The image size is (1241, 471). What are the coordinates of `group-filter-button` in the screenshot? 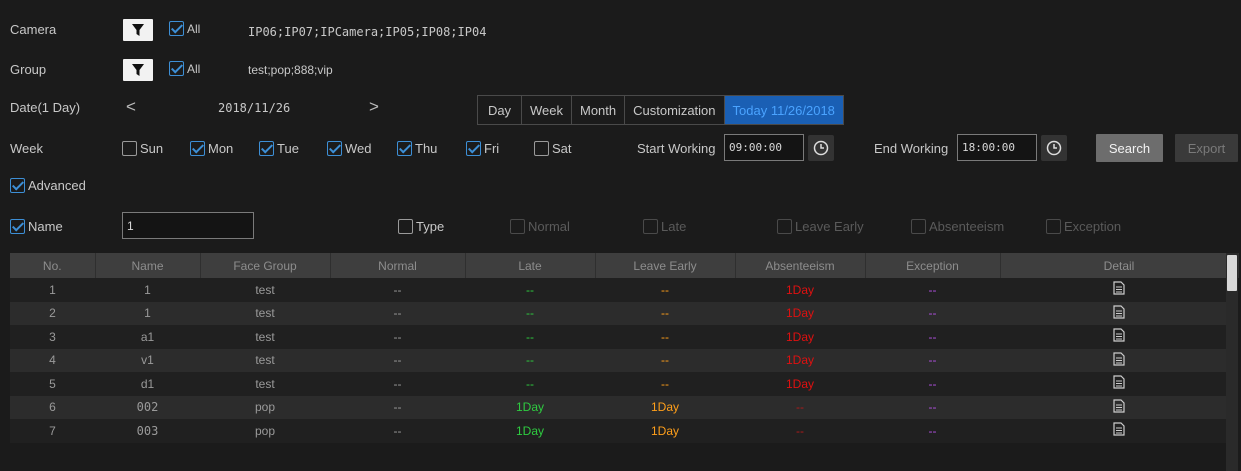 It's located at (138, 70).